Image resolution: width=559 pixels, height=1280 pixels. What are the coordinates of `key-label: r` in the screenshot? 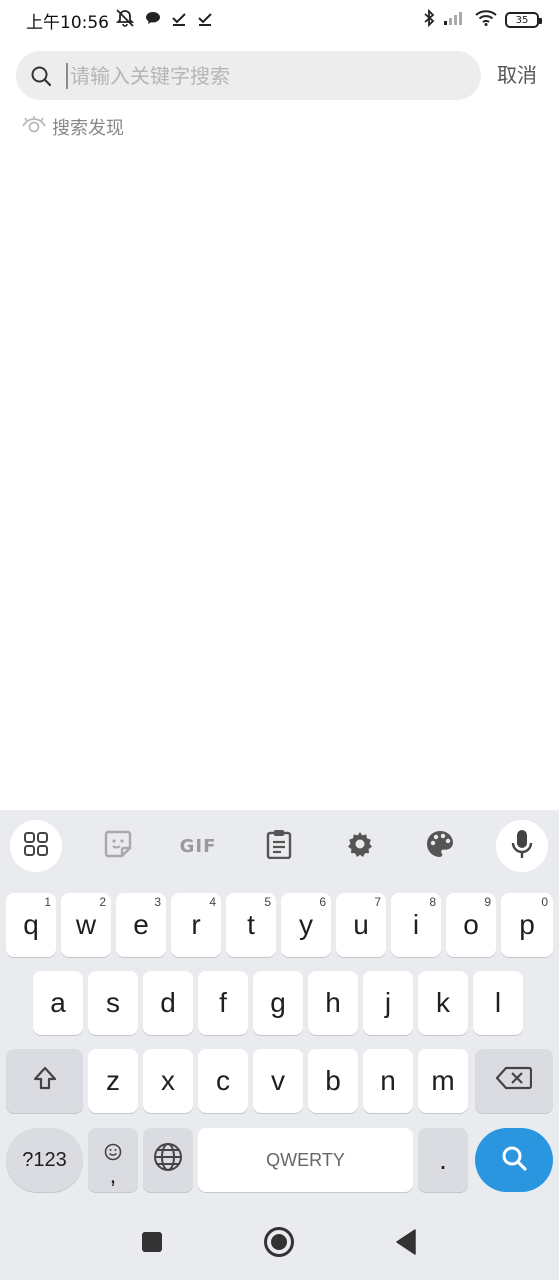 It's located at (196, 924).